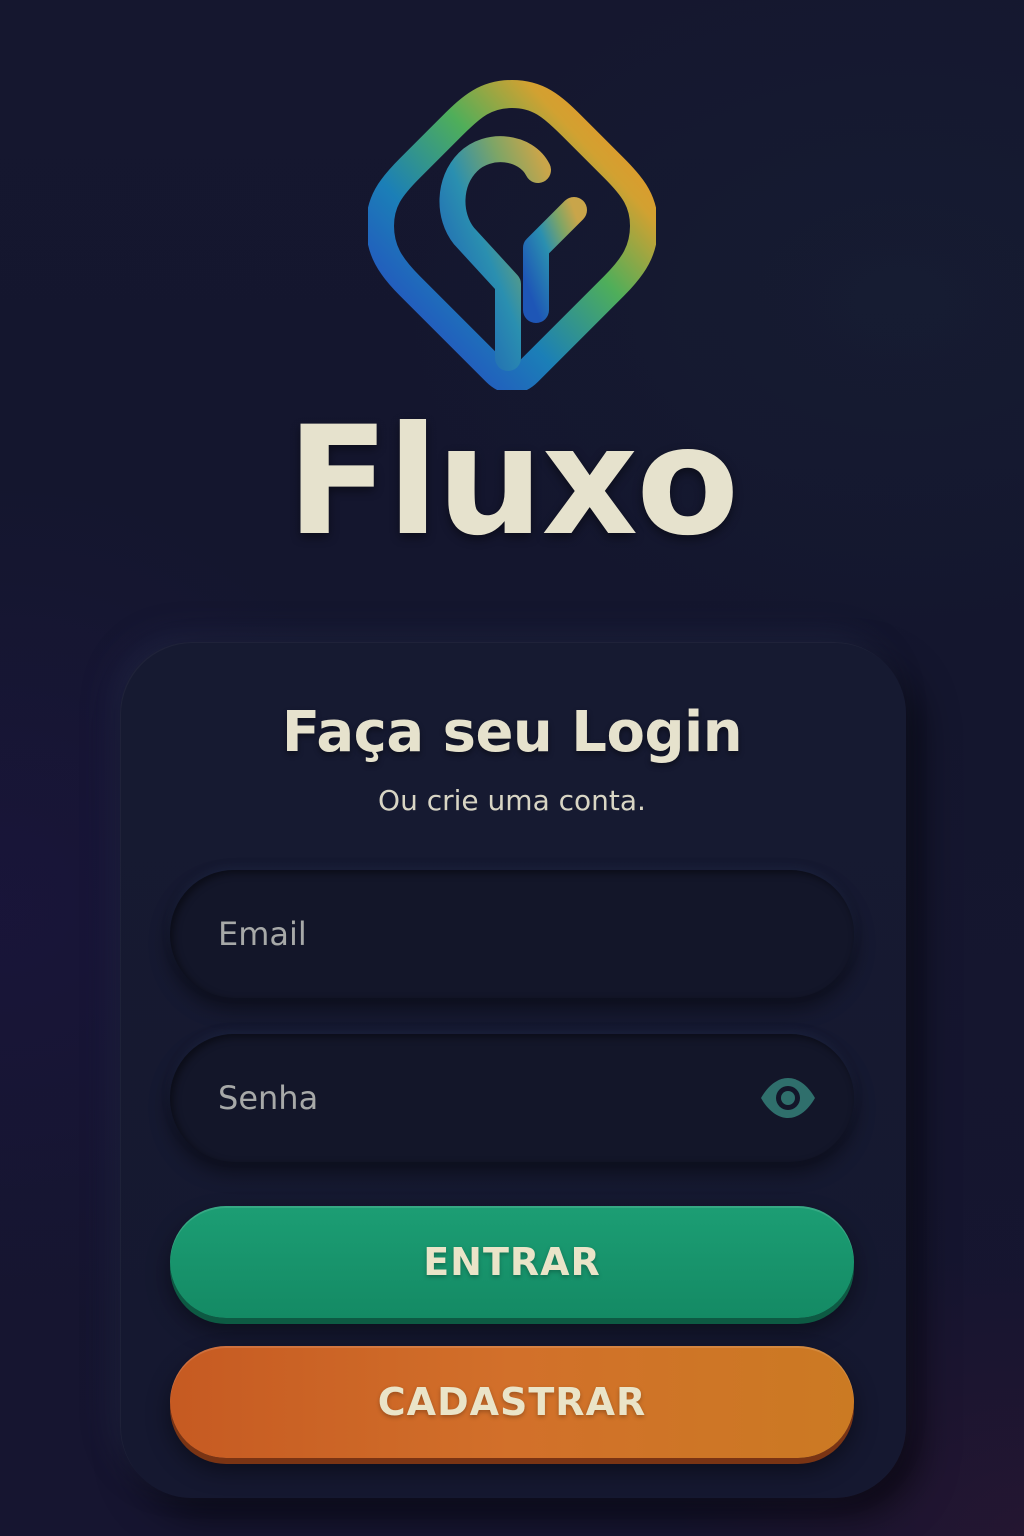 The image size is (1024, 1536). I want to click on password-input, so click(488, 1098).